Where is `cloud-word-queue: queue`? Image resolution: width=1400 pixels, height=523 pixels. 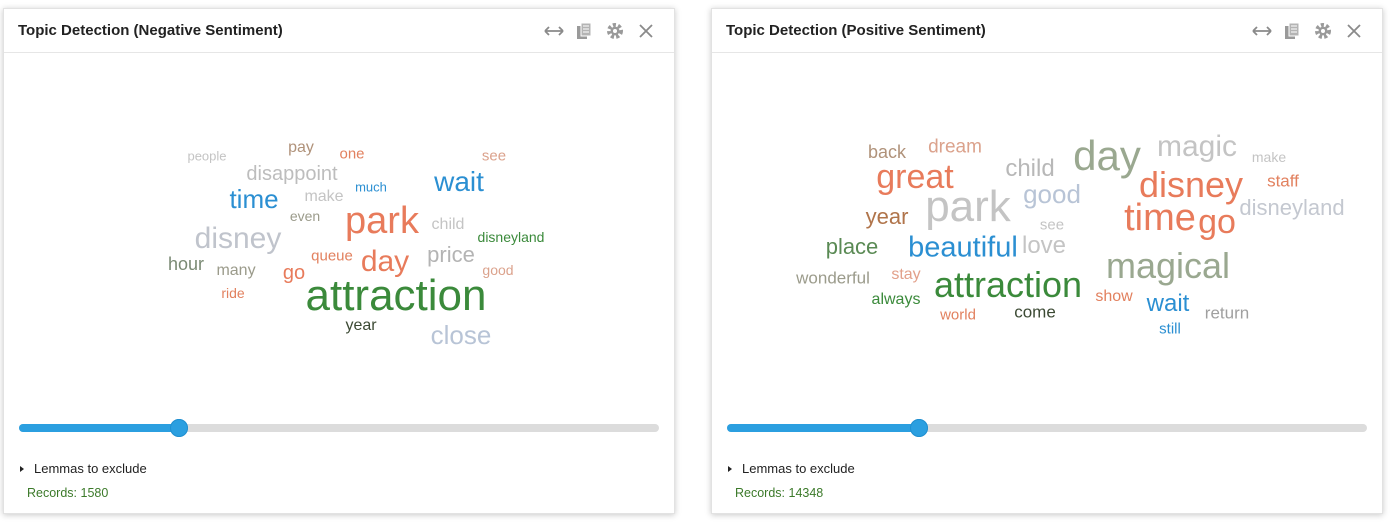
cloud-word-queue: queue is located at coordinates (332, 256).